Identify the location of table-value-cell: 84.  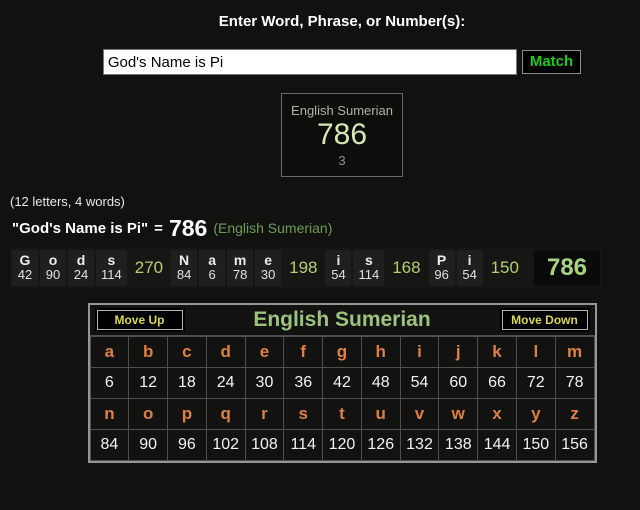
(109, 444).